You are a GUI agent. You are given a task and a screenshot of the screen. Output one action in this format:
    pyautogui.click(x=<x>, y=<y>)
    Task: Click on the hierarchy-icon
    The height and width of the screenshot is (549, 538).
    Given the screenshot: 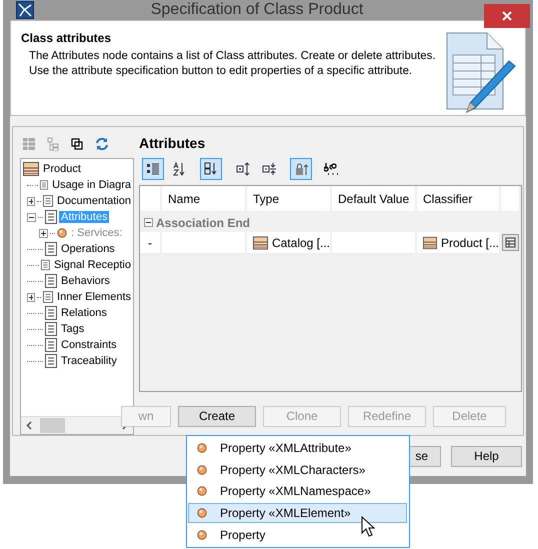 What is the action you would take?
    pyautogui.click(x=53, y=144)
    